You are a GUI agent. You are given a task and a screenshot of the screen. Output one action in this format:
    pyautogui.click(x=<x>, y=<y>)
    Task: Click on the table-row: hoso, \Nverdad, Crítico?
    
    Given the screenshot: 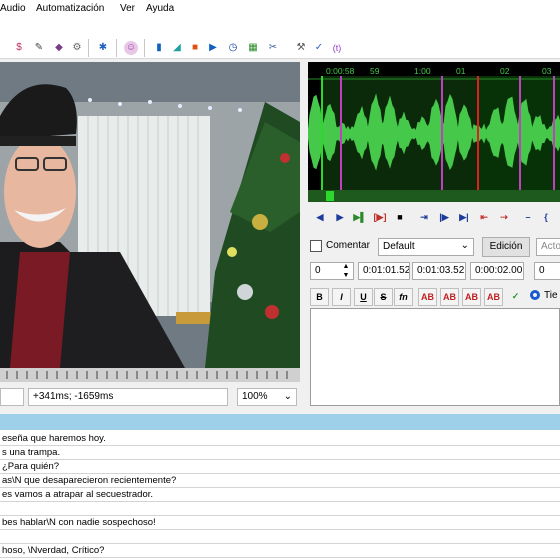 What is the action you would take?
    pyautogui.click(x=280, y=551)
    